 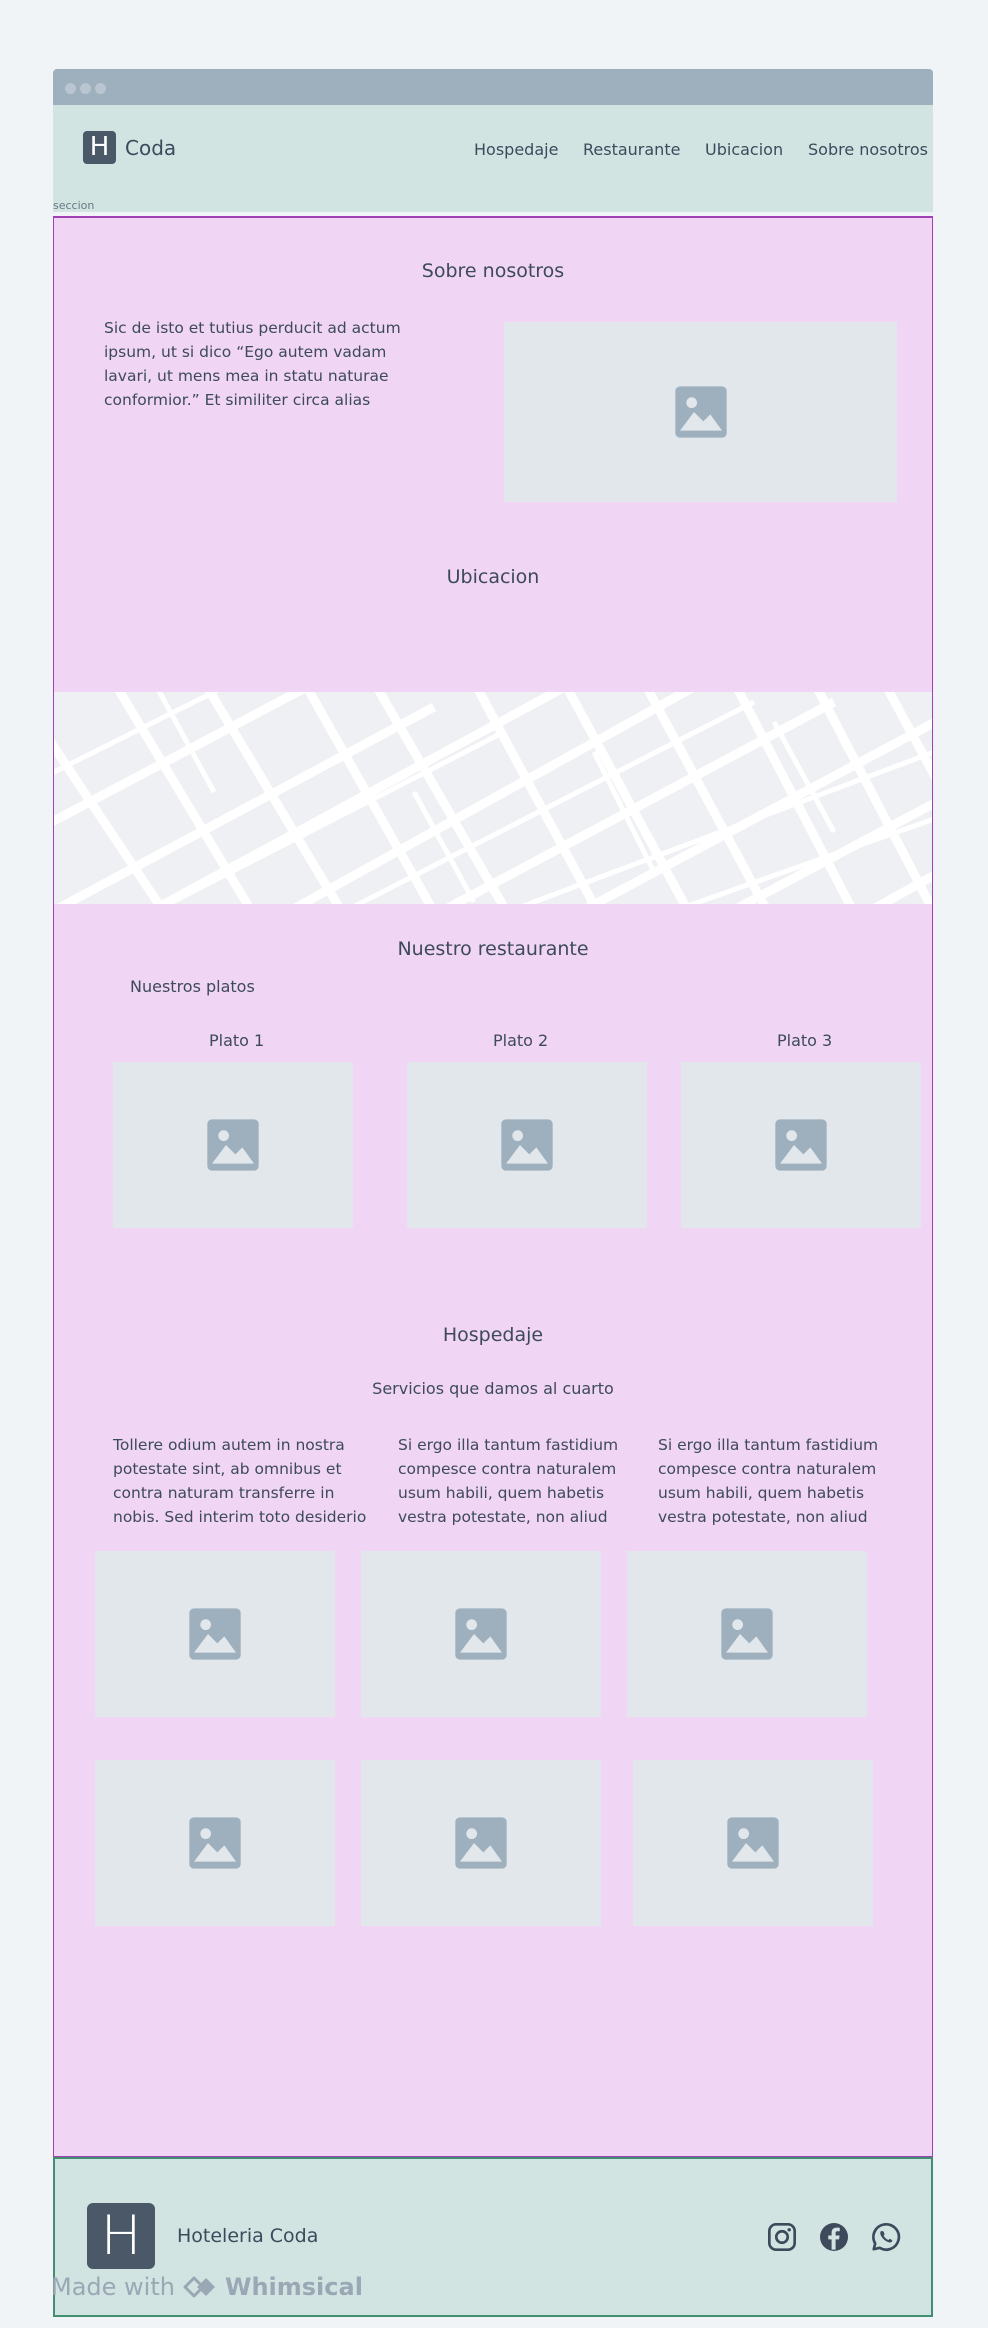 What do you see at coordinates (493, 271) in the screenshot?
I see `about-title: Sobre nosotros` at bounding box center [493, 271].